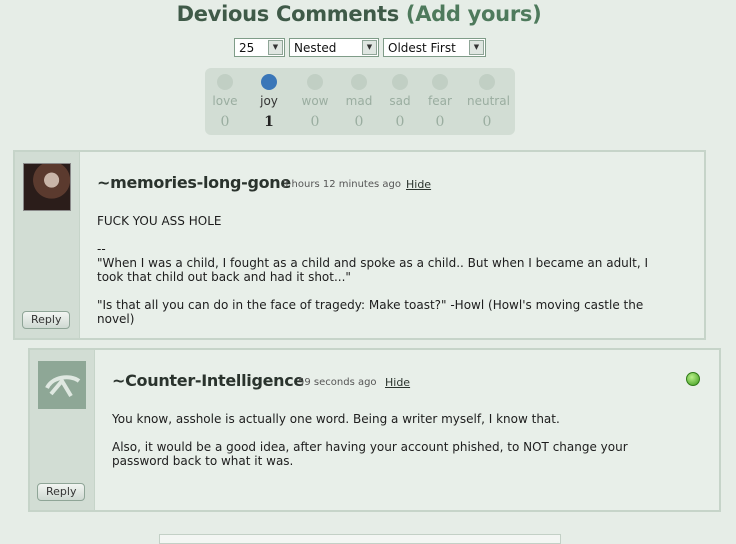 Image resolution: width=736 pixels, height=544 pixels. I want to click on comment-time: 3 hours 12 minutes ago, so click(341, 184).